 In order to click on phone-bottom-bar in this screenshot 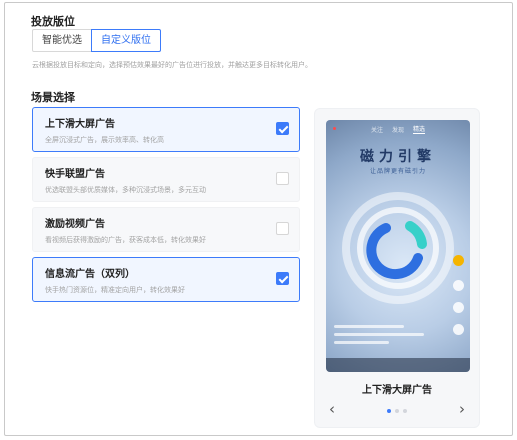, I will do `click(398, 365)`.